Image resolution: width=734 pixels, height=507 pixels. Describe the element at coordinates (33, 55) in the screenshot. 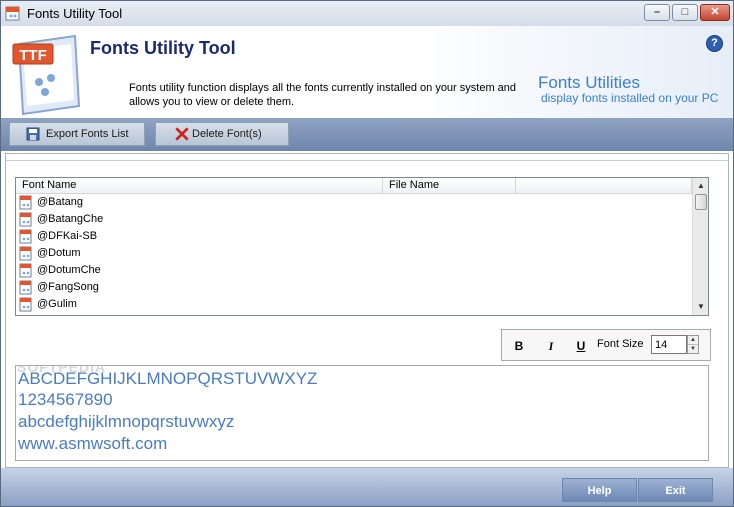

I see `logo-text: TTF` at that location.